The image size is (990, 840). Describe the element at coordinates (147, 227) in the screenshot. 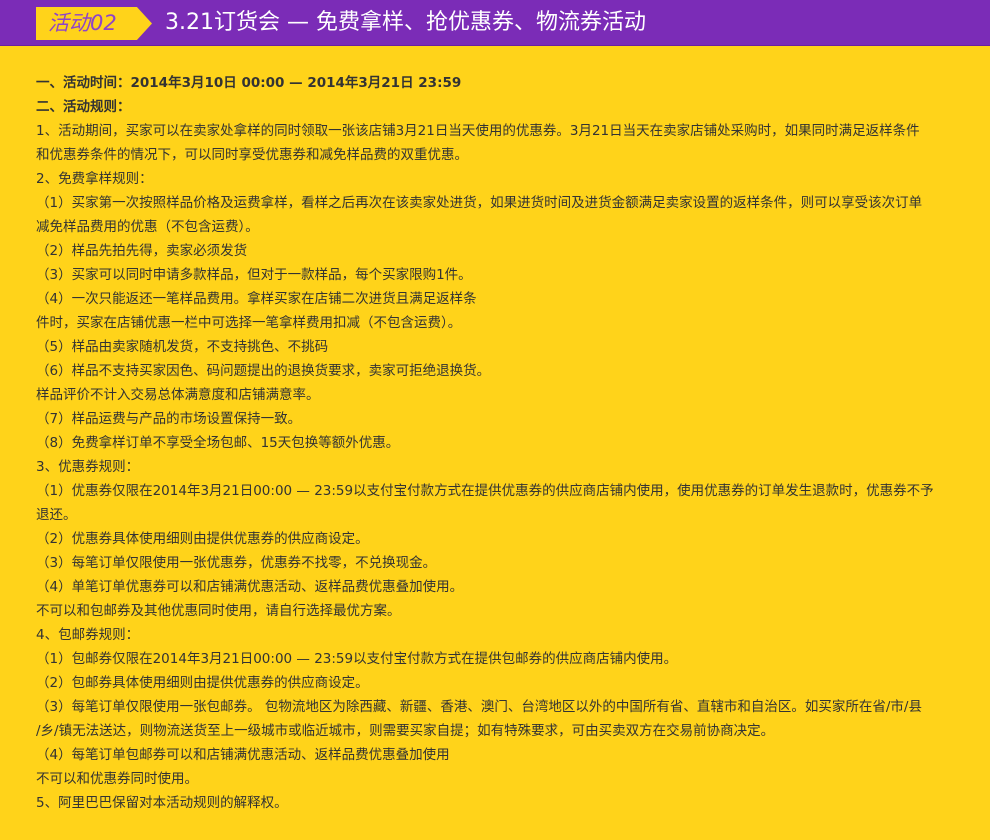

I see `free-sample-item-1-line-2: 减免样品费用的优惠（不包含运费）。` at that location.